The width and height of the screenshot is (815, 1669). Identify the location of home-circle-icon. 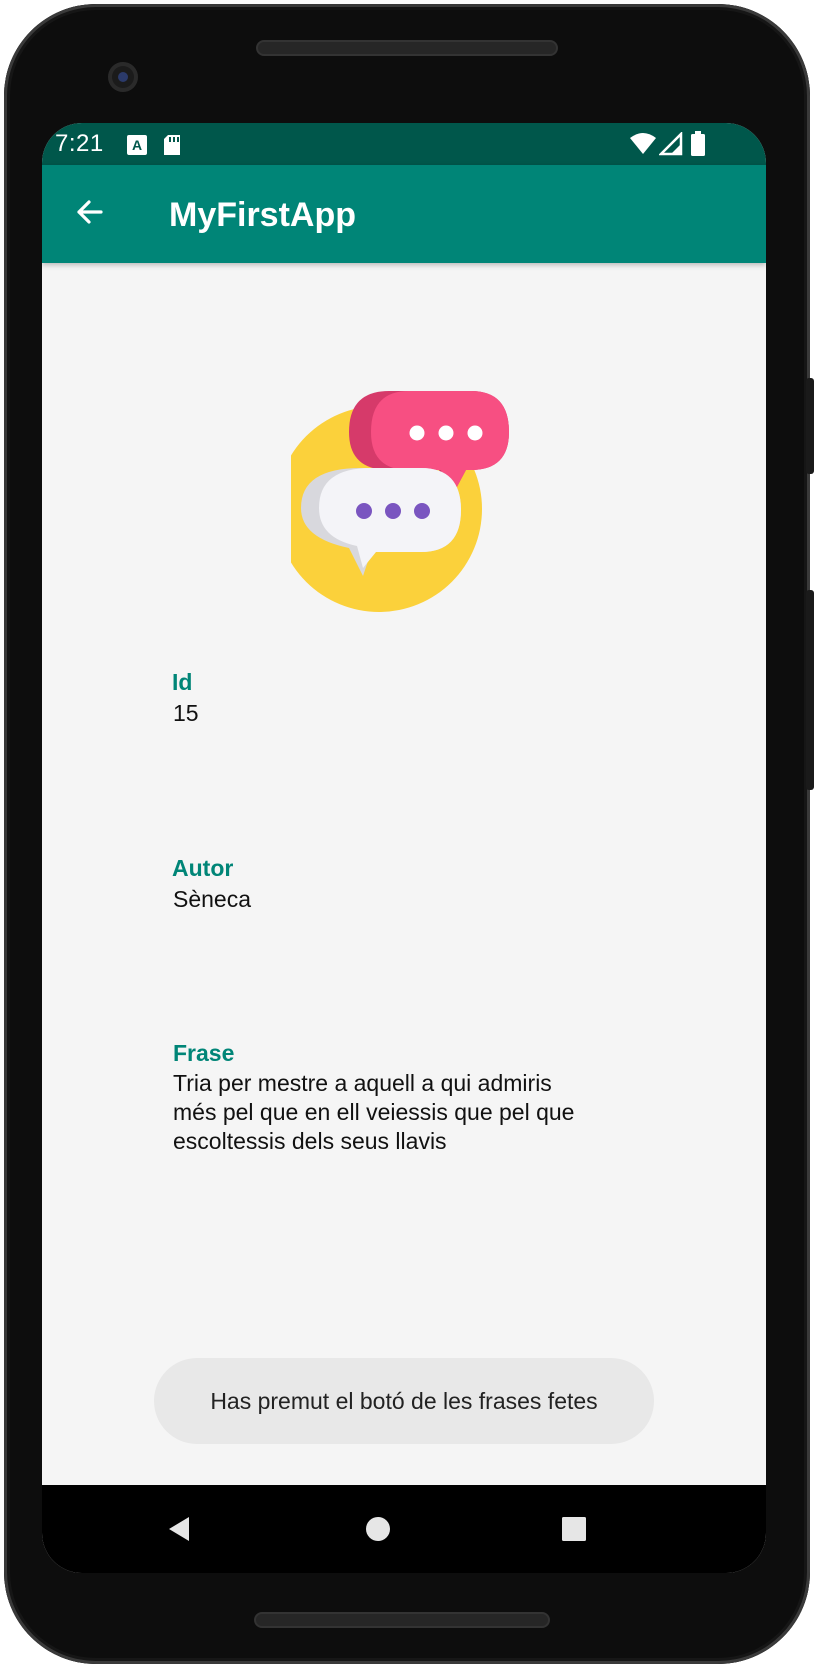
(378, 1529).